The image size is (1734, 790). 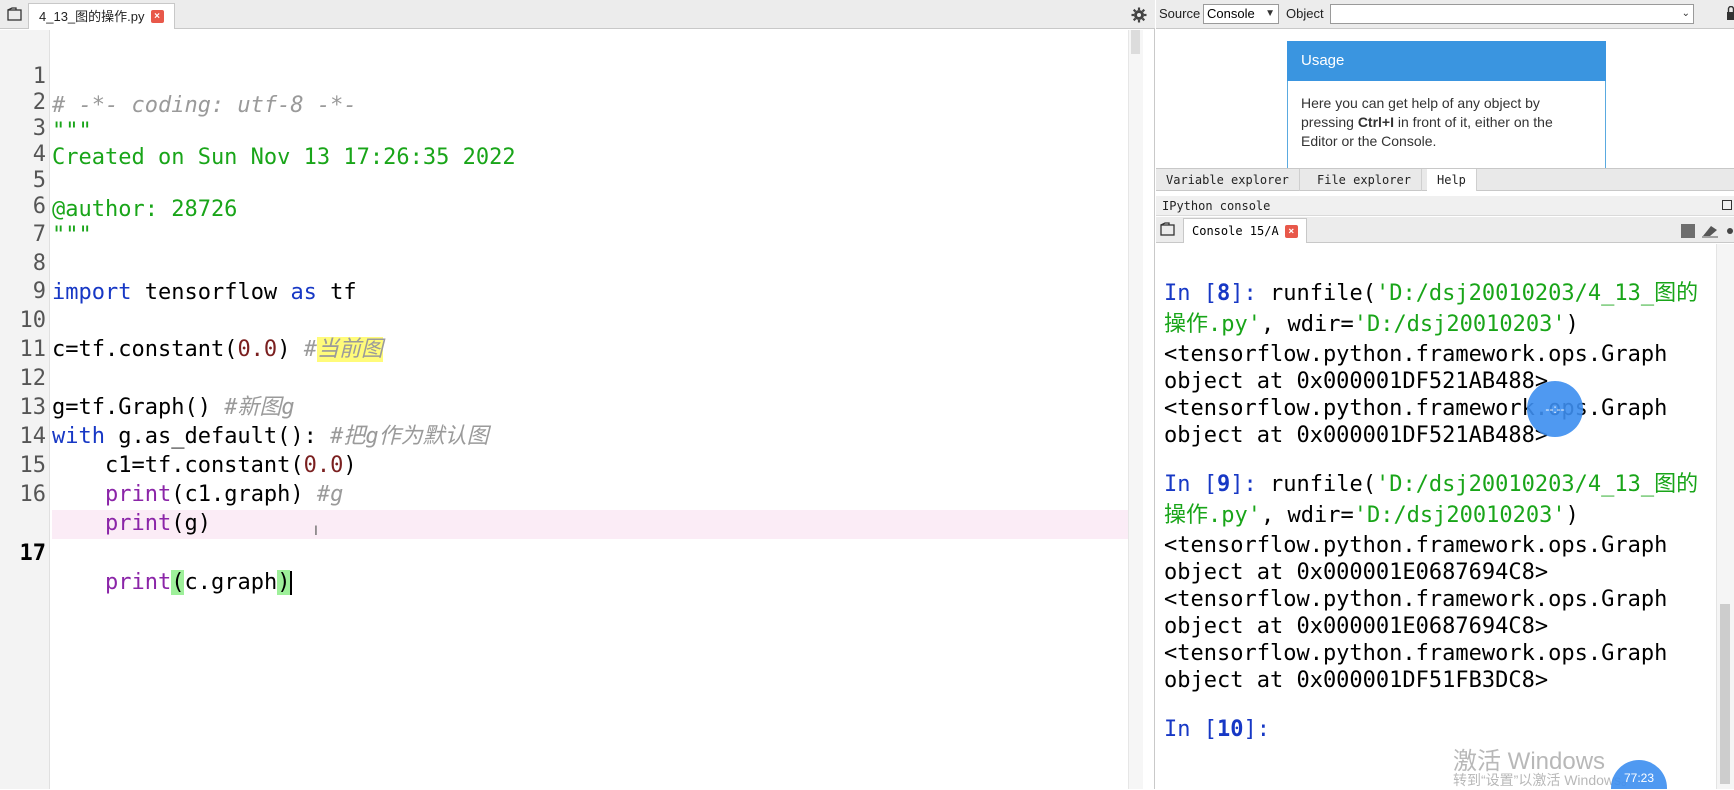 What do you see at coordinates (92, 16) in the screenshot?
I see `editor-file-tab-label: 4_13_图的操作.py` at bounding box center [92, 16].